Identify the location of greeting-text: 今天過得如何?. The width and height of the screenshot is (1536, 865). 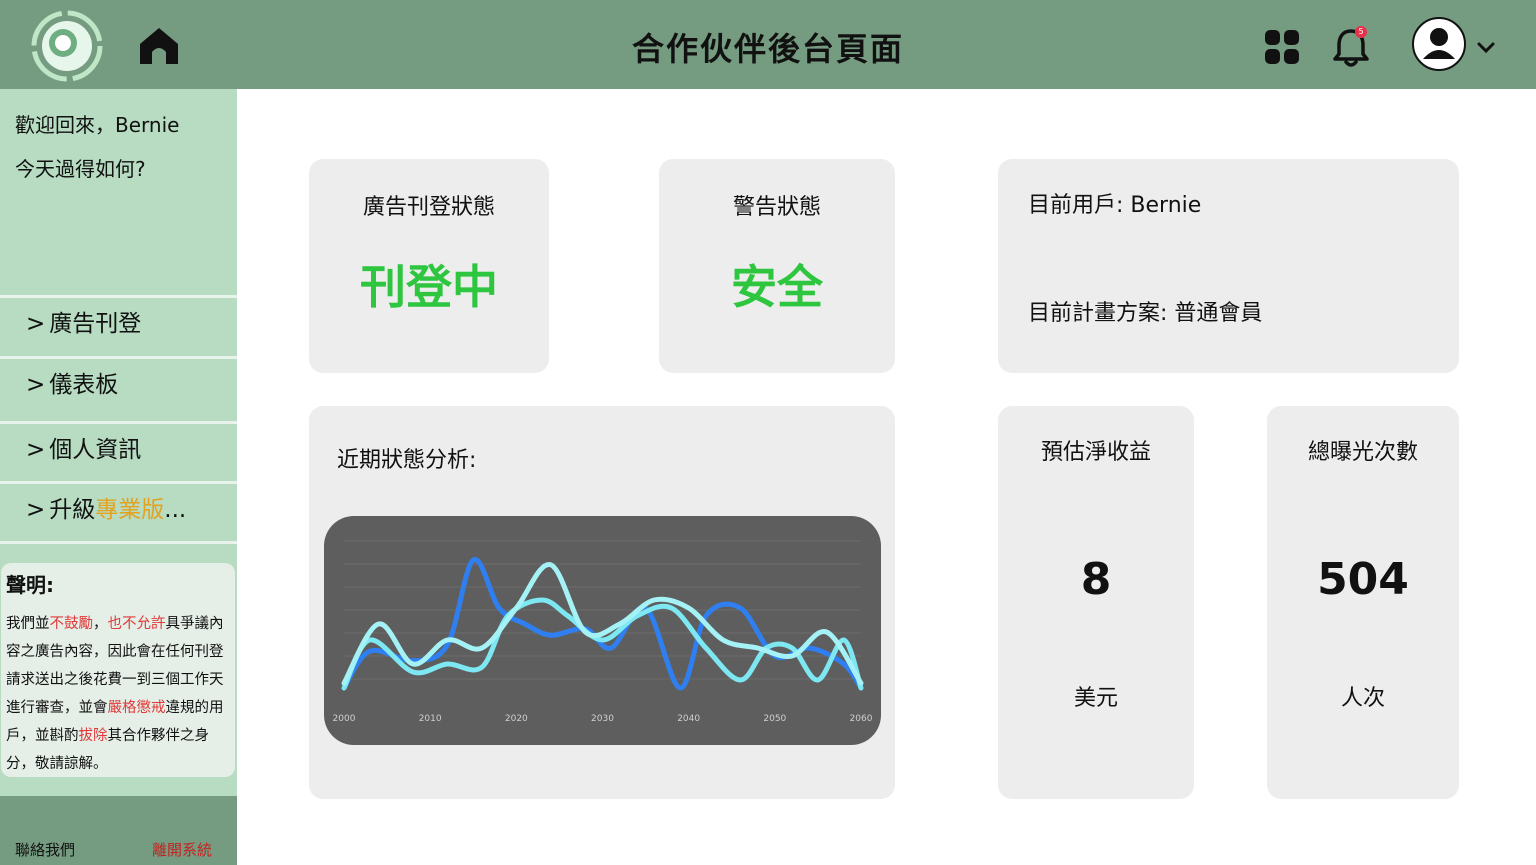
(80, 169).